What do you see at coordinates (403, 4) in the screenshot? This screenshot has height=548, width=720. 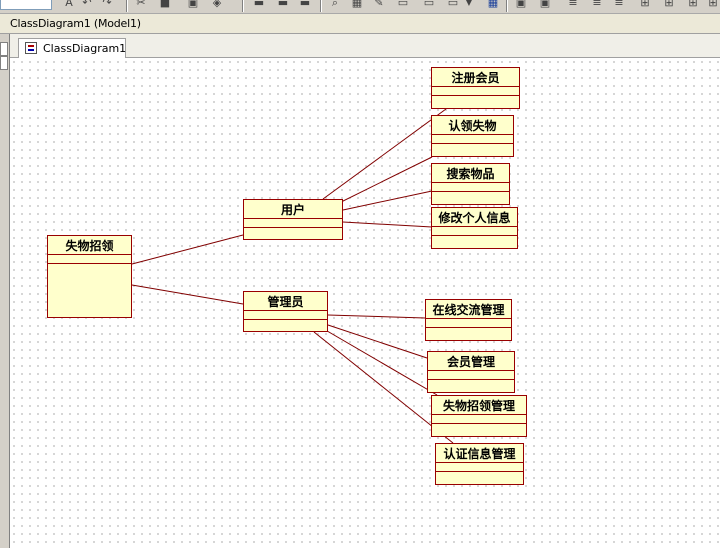 I see `print-icon: ▭` at bounding box center [403, 4].